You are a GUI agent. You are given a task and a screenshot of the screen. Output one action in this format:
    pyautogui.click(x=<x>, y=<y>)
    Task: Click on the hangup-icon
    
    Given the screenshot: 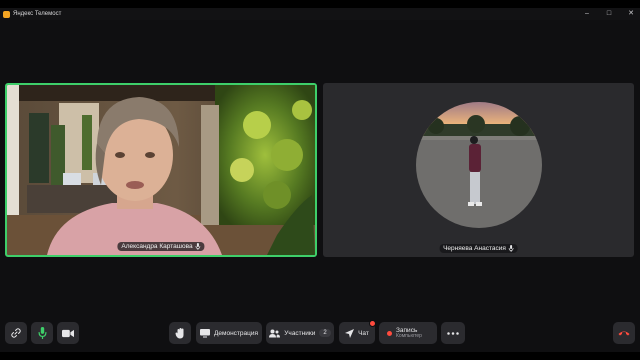 What is the action you would take?
    pyautogui.click(x=624, y=333)
    